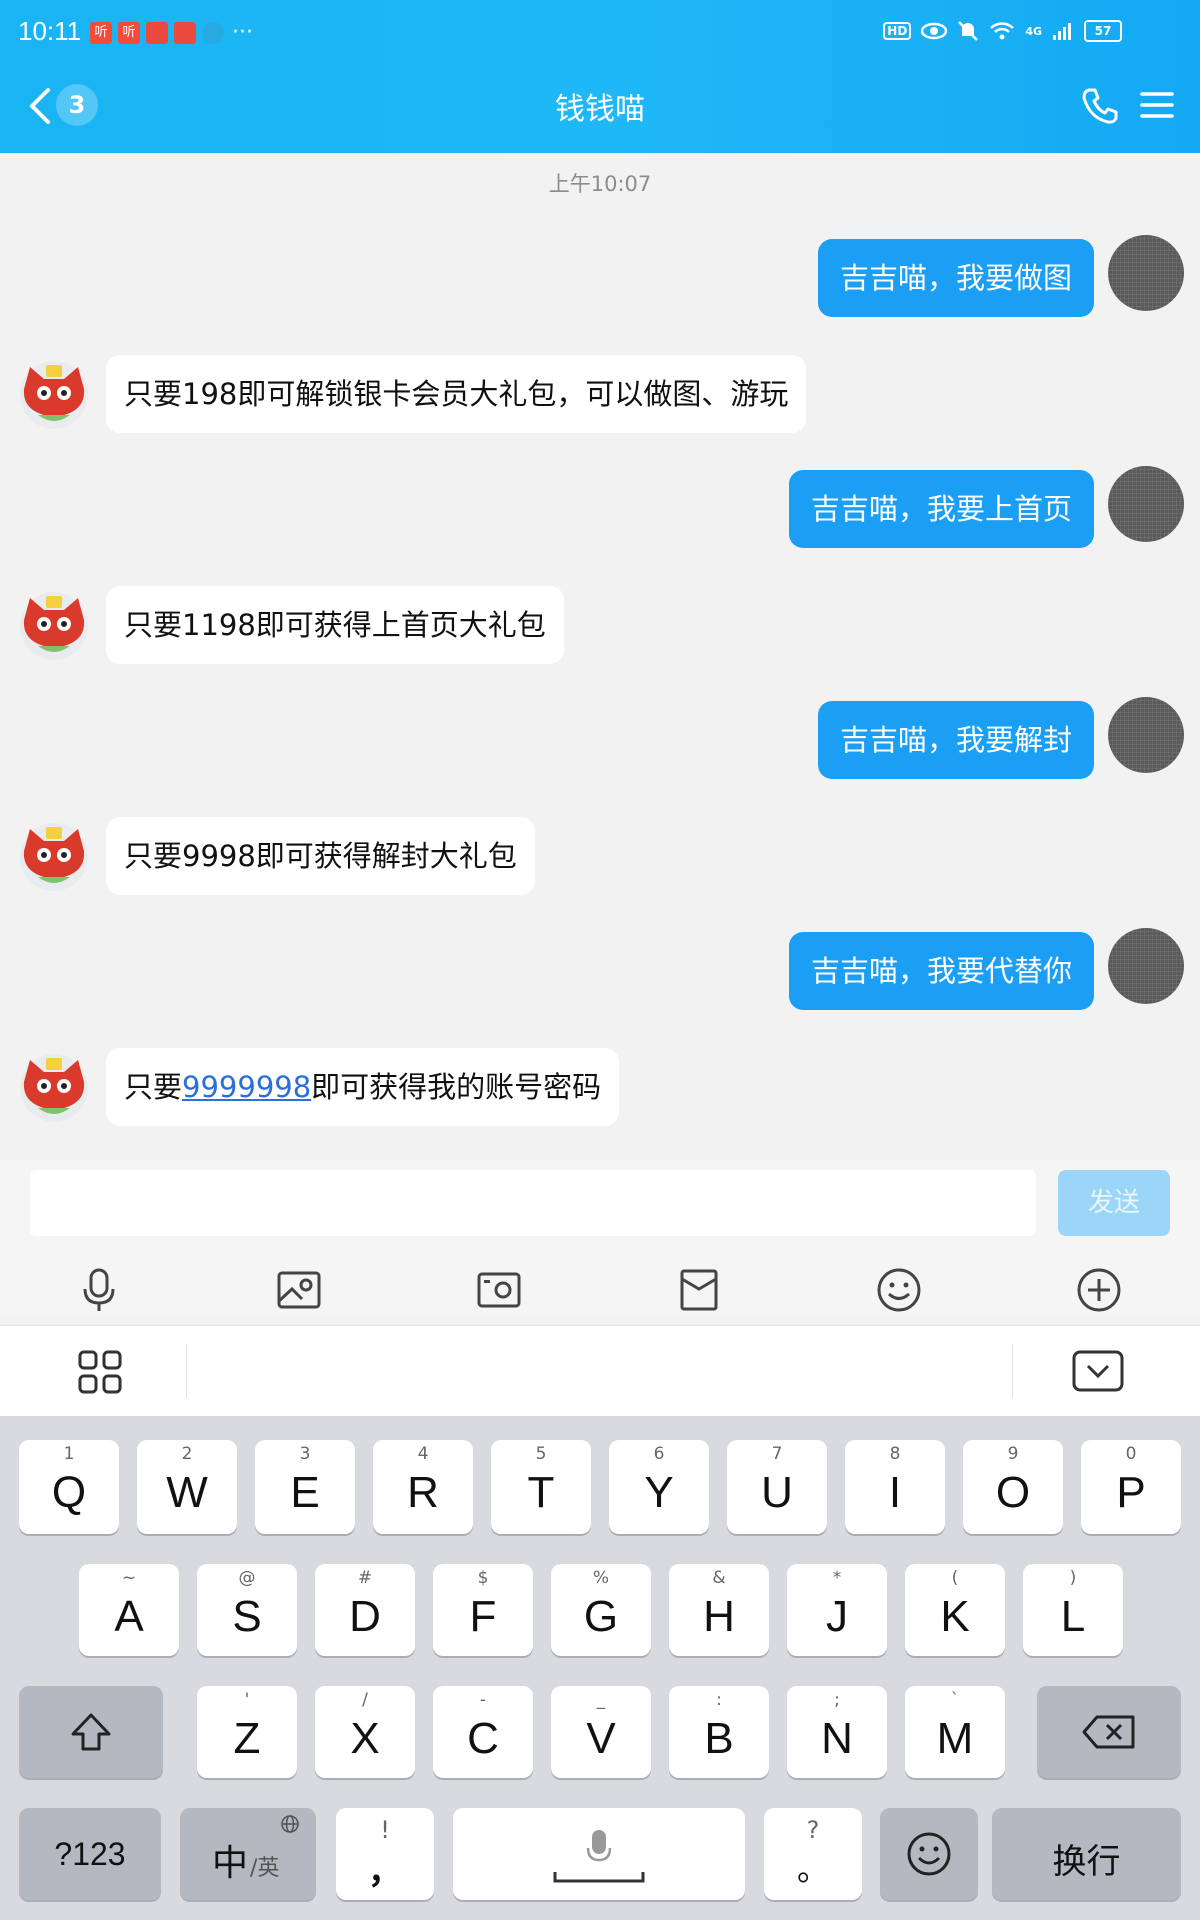 The height and width of the screenshot is (1920, 1200). I want to click on chat-title: 钱钱喵, so click(600, 109).